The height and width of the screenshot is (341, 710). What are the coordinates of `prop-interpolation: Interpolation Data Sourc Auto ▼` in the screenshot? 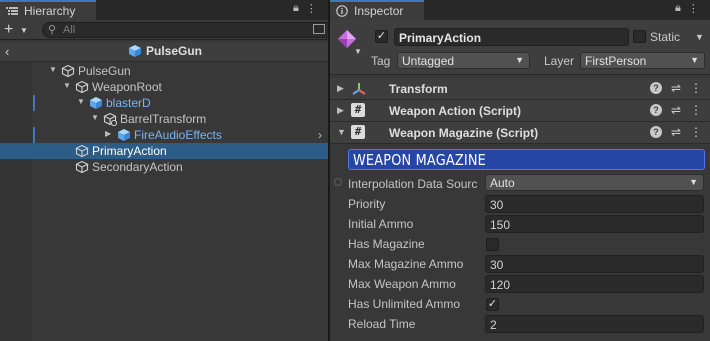 It's located at (520, 184).